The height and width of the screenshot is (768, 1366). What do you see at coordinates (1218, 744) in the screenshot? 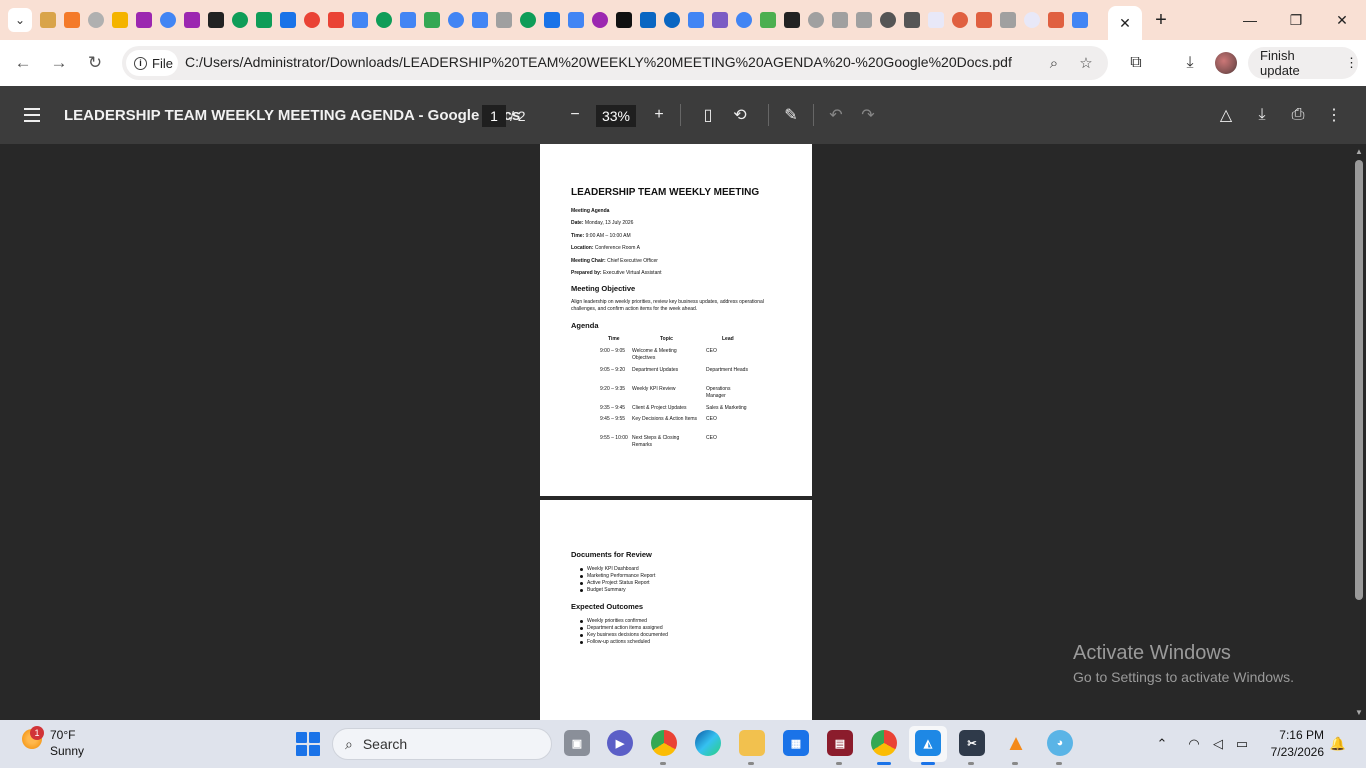
I see `volume-icon: ◁` at bounding box center [1218, 744].